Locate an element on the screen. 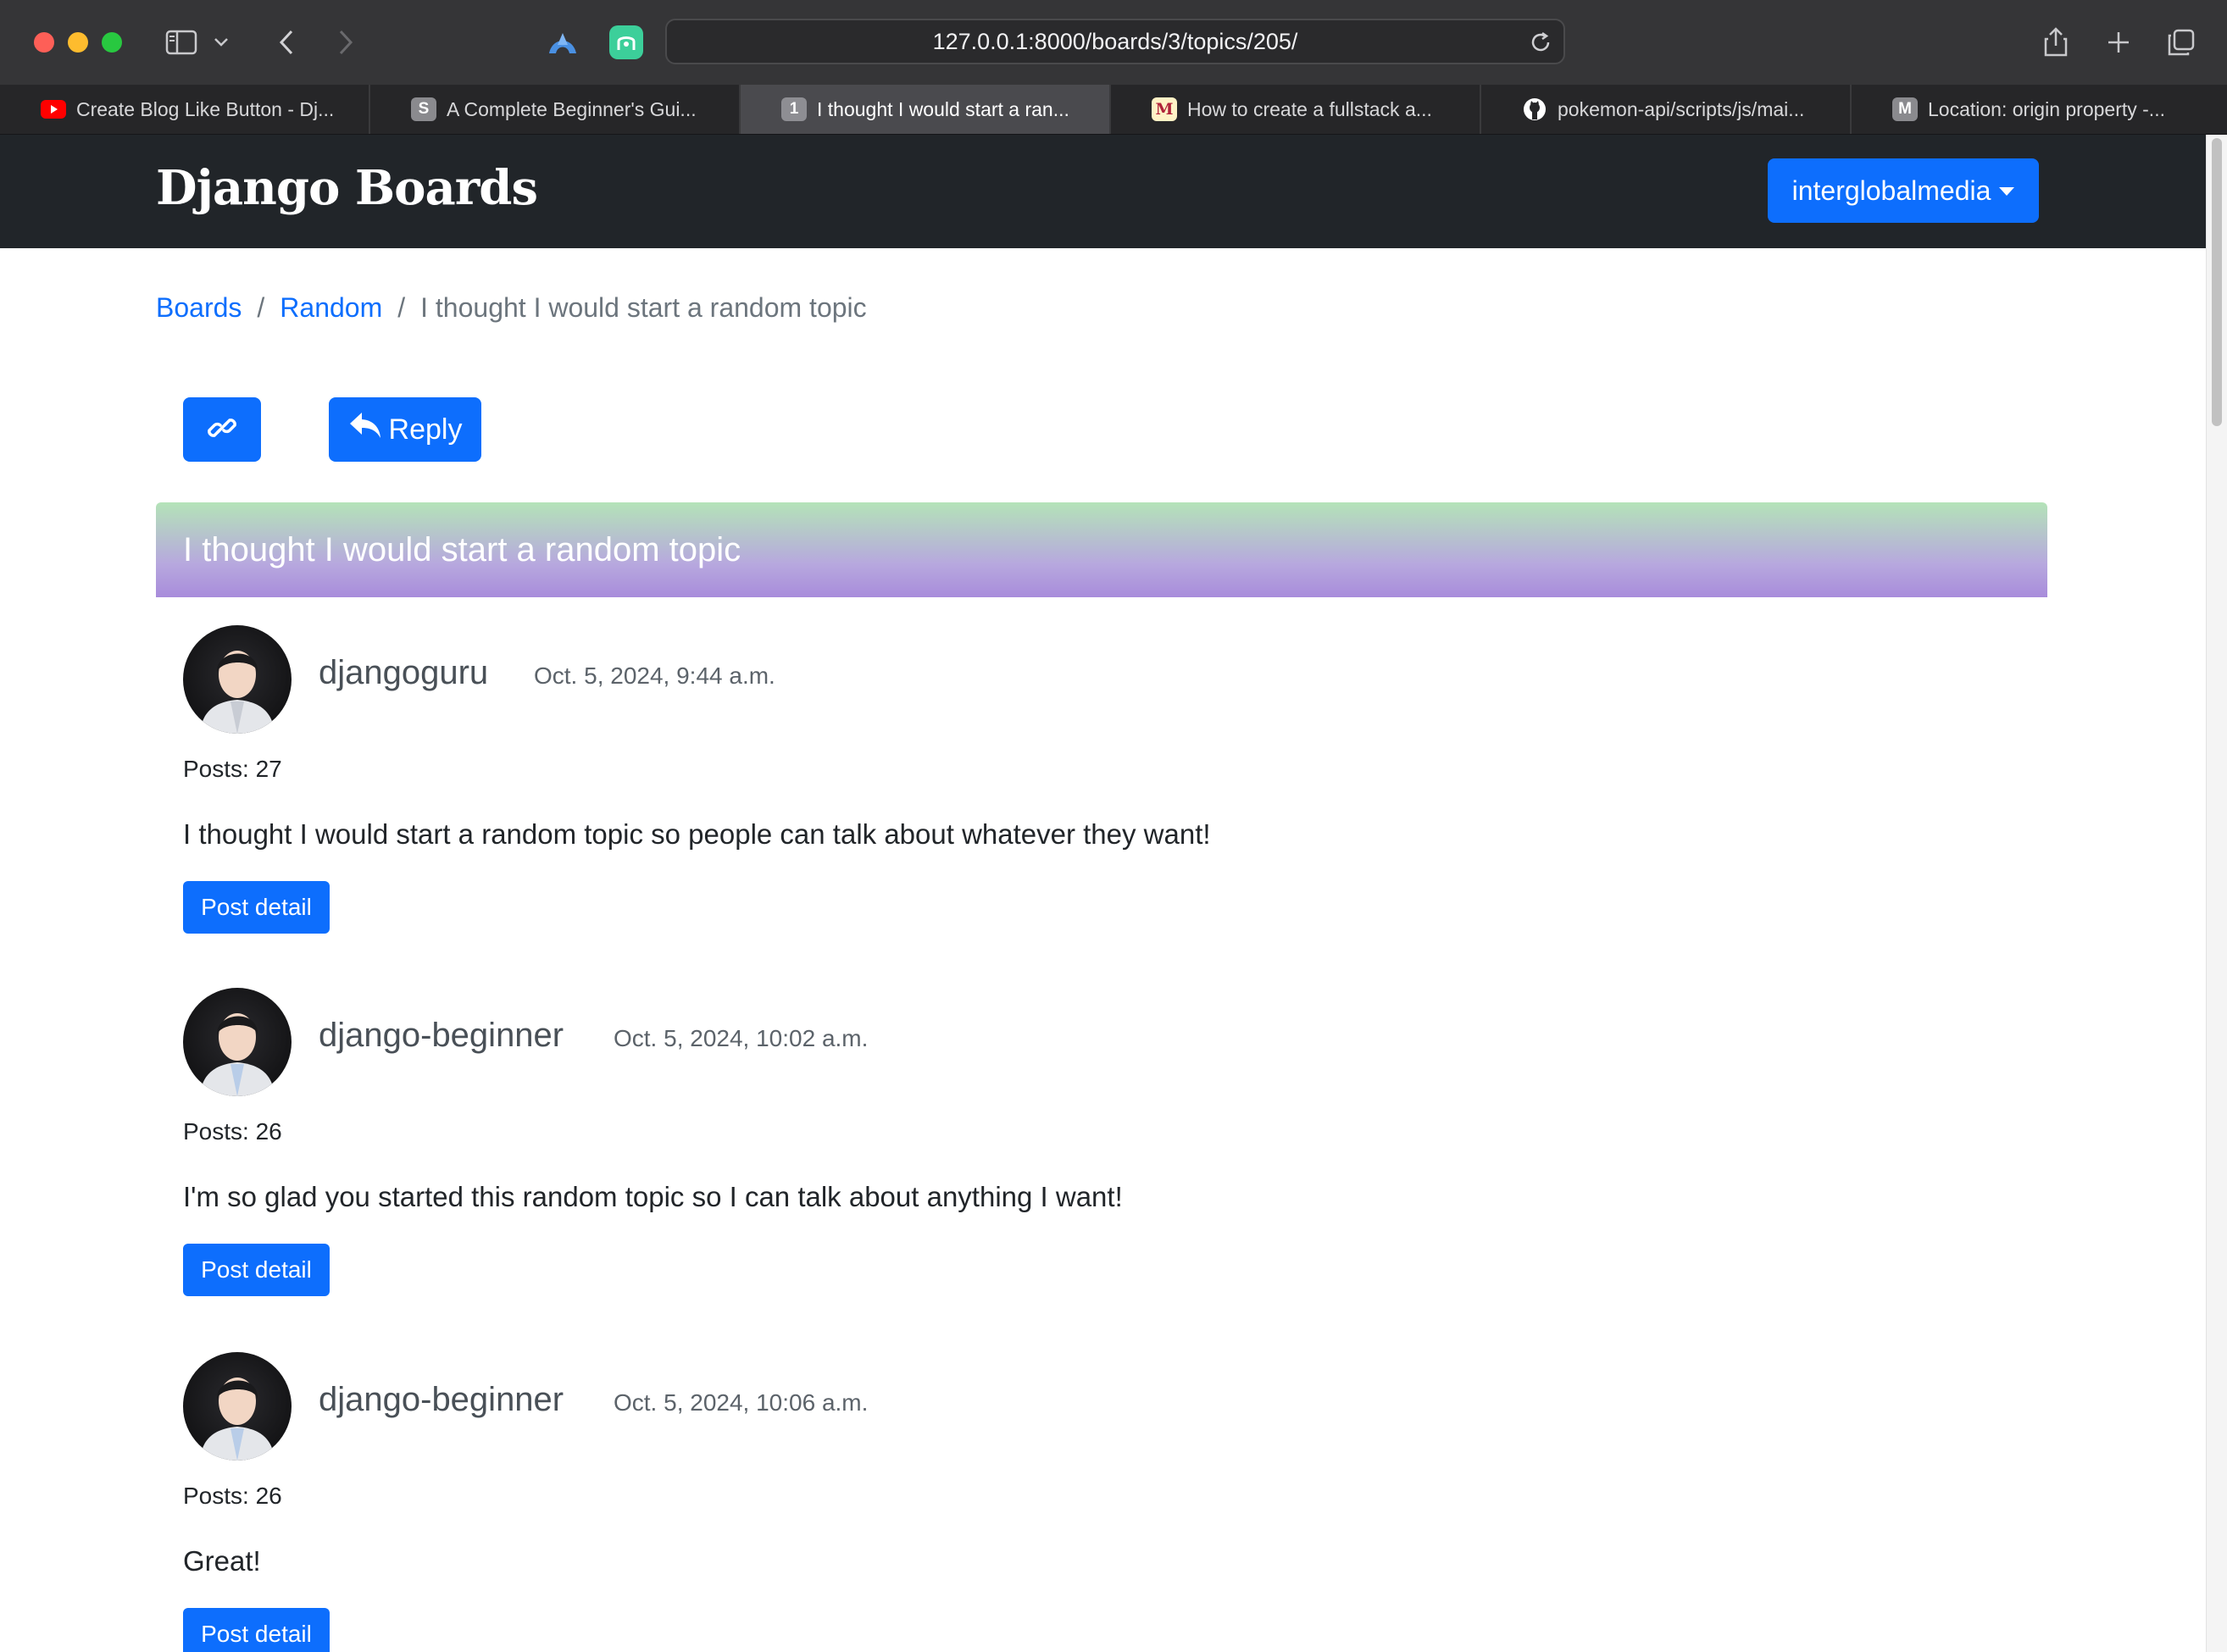  user-menu-button: interglobalmedia is located at coordinates (1903, 191).